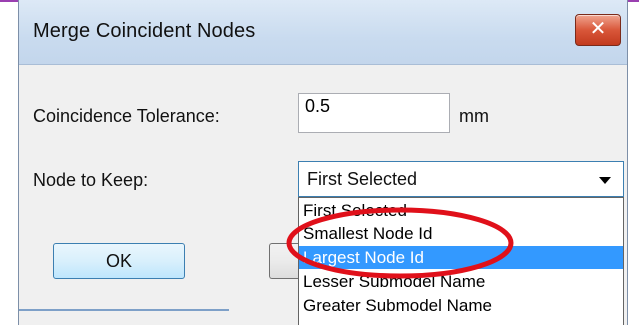 This screenshot has height=325, width=639. I want to click on selected-value: First Selected, so click(362, 179).